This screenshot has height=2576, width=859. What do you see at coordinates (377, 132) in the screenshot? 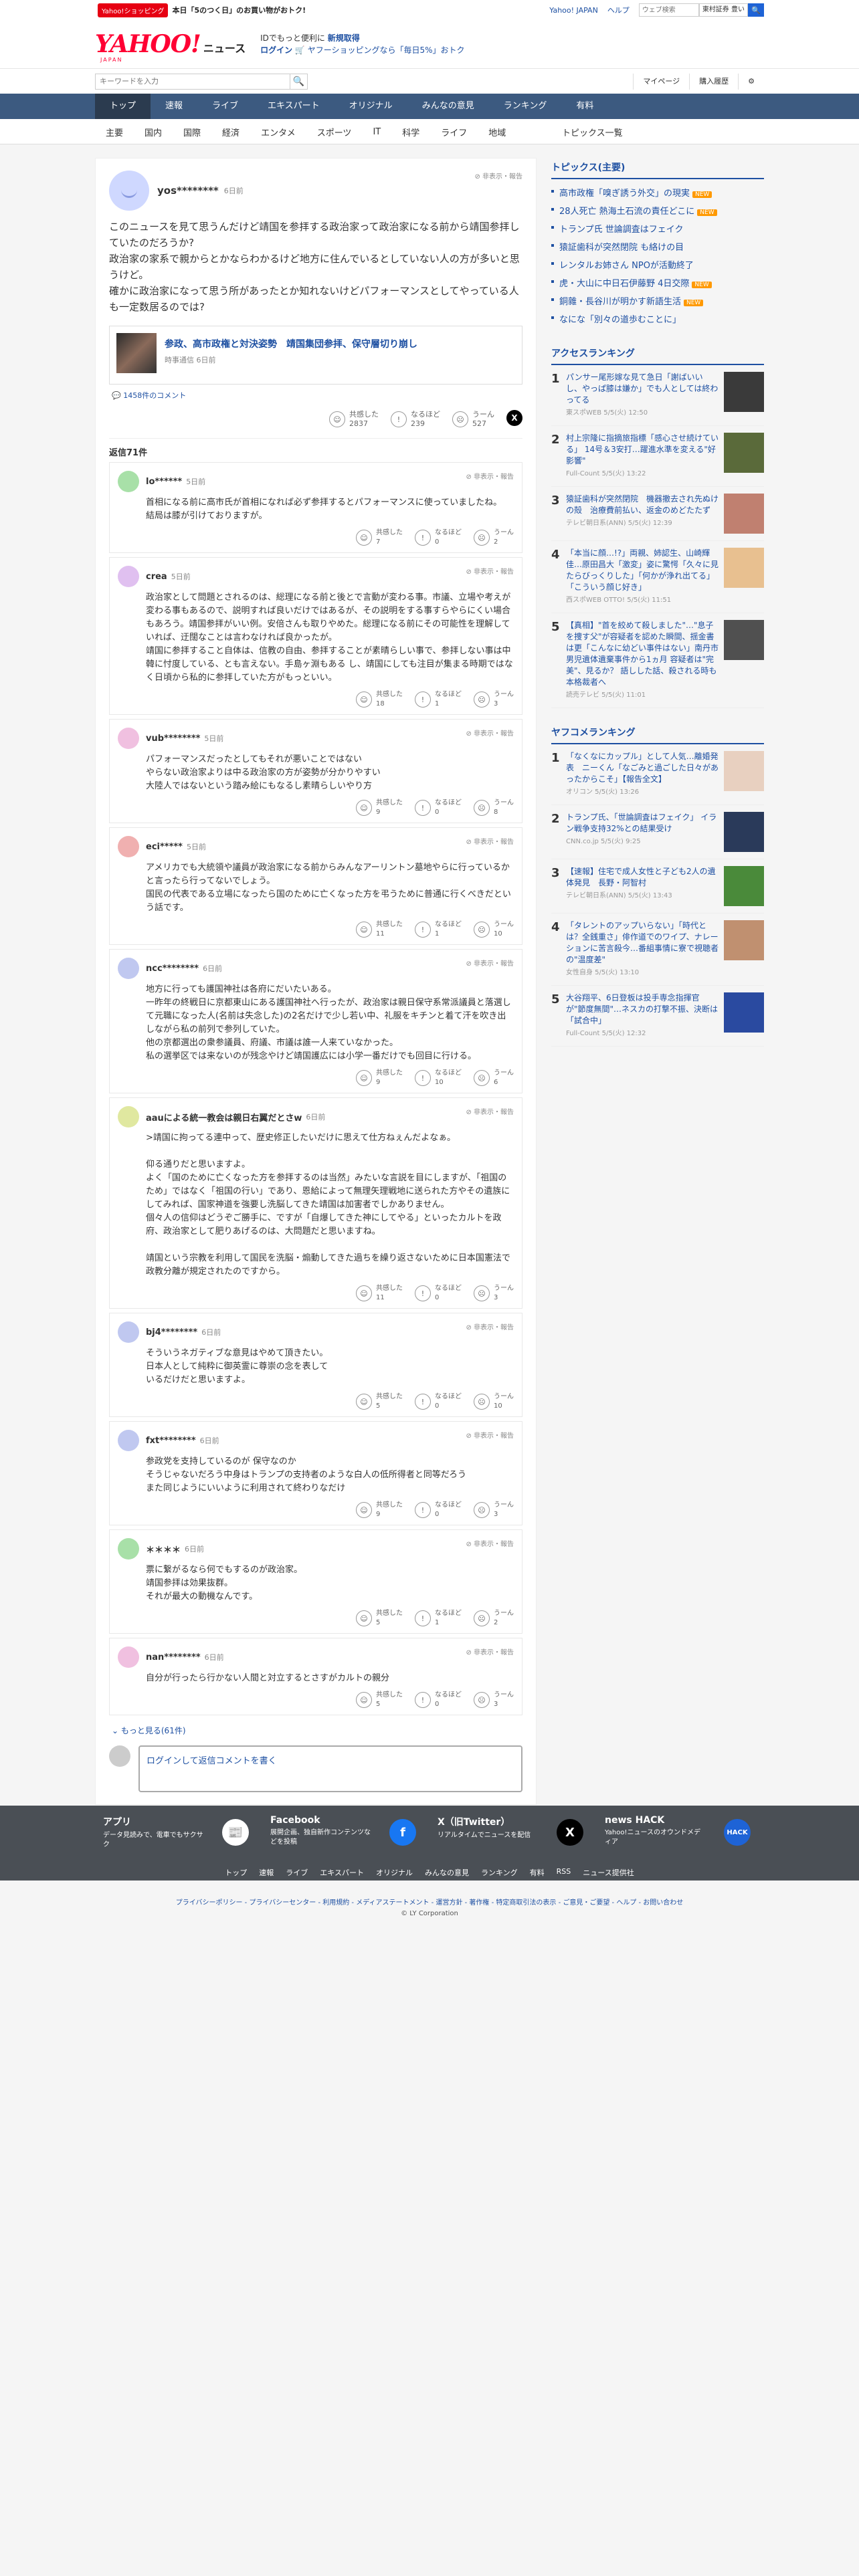
I see `category-6: IT` at bounding box center [377, 132].